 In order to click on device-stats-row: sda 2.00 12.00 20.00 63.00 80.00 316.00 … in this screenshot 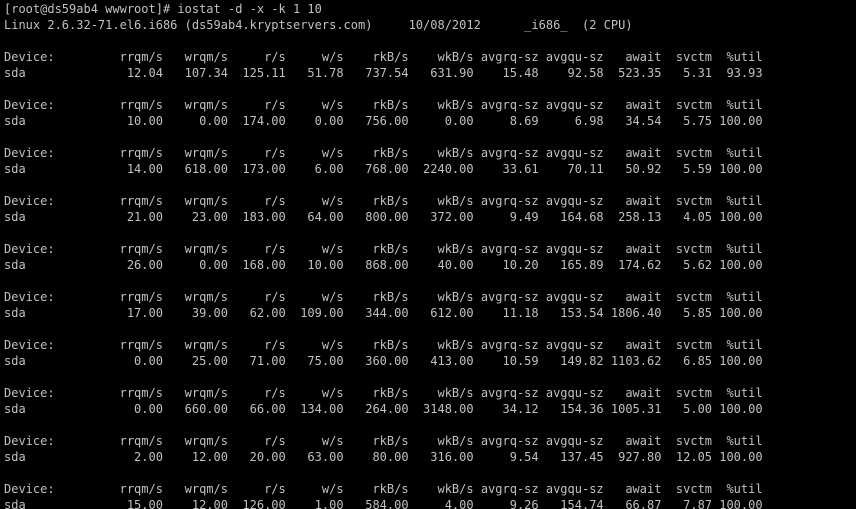, I will do `click(383, 457)`.